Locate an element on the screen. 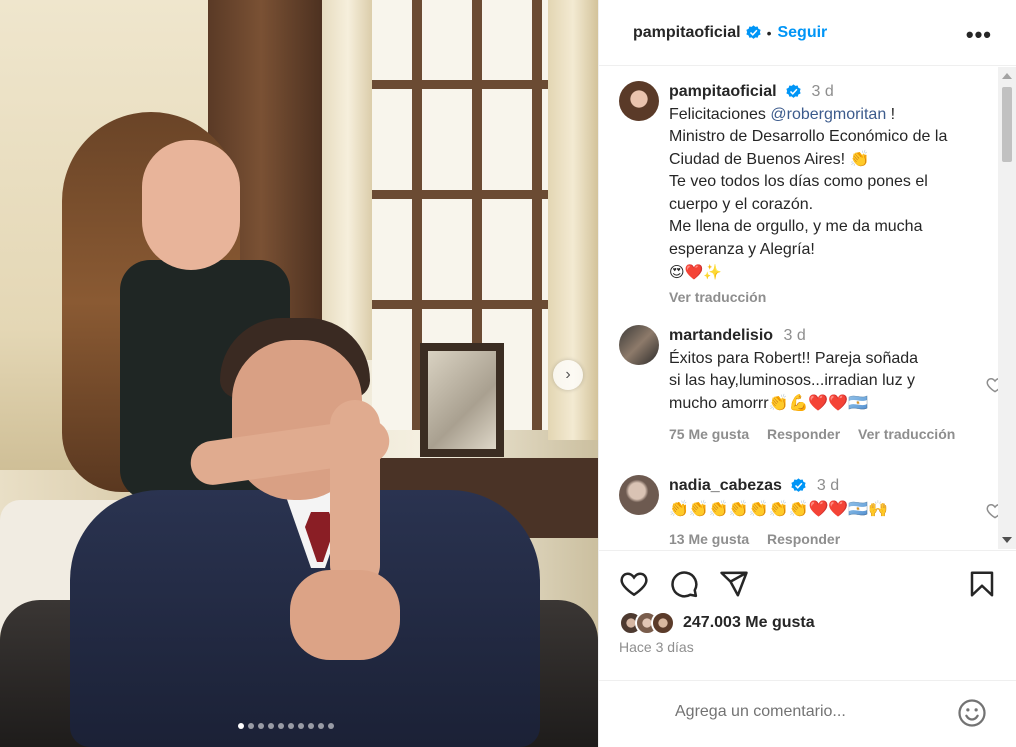  comments-scrollbar is located at coordinates (1007, 308).